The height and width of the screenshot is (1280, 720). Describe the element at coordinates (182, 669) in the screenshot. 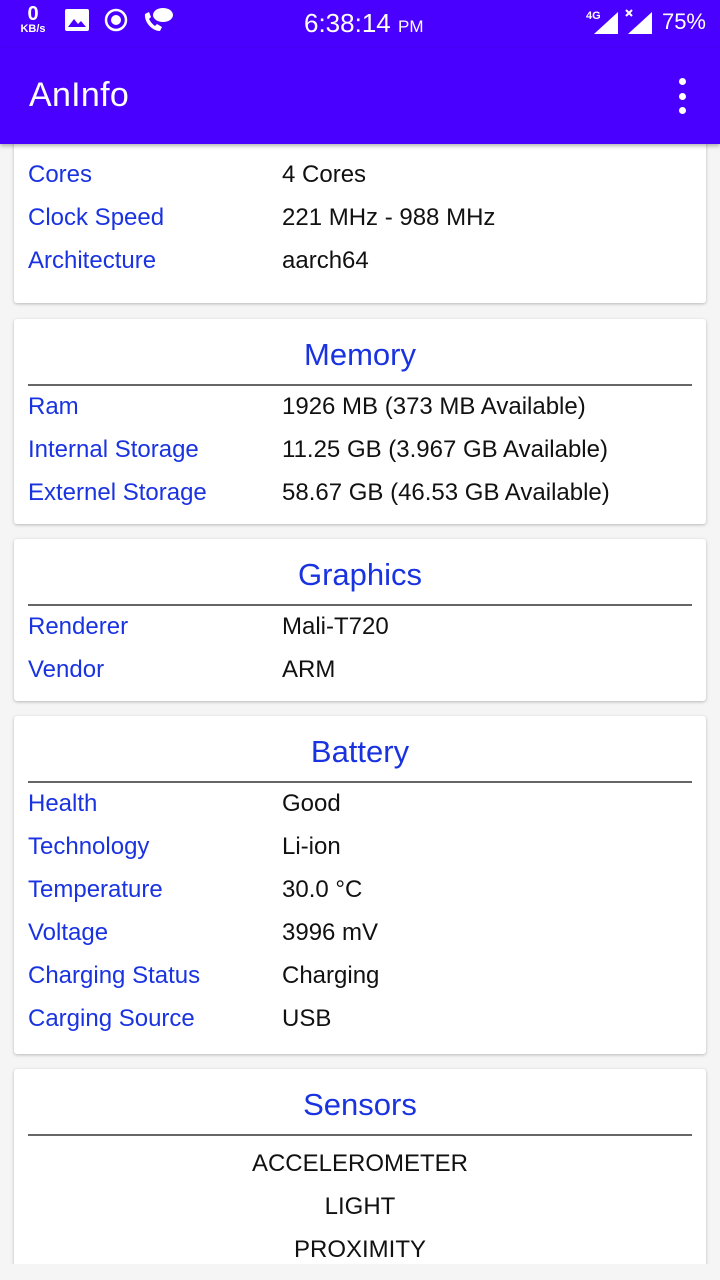

I see `info-row: Vendor ARM` at that location.